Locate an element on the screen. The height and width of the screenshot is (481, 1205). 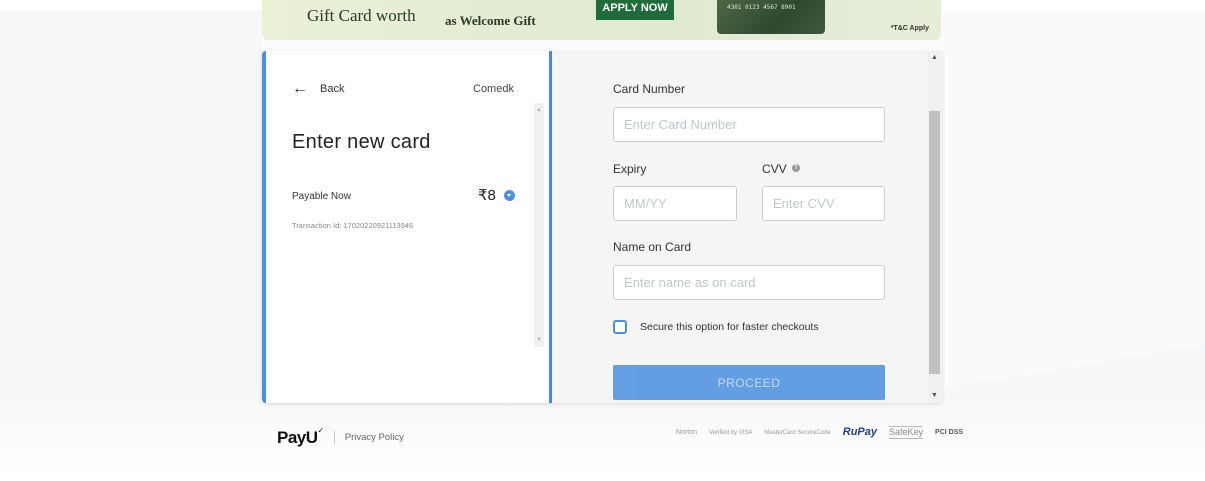
payable-amount: ₹8 is located at coordinates (496, 195).